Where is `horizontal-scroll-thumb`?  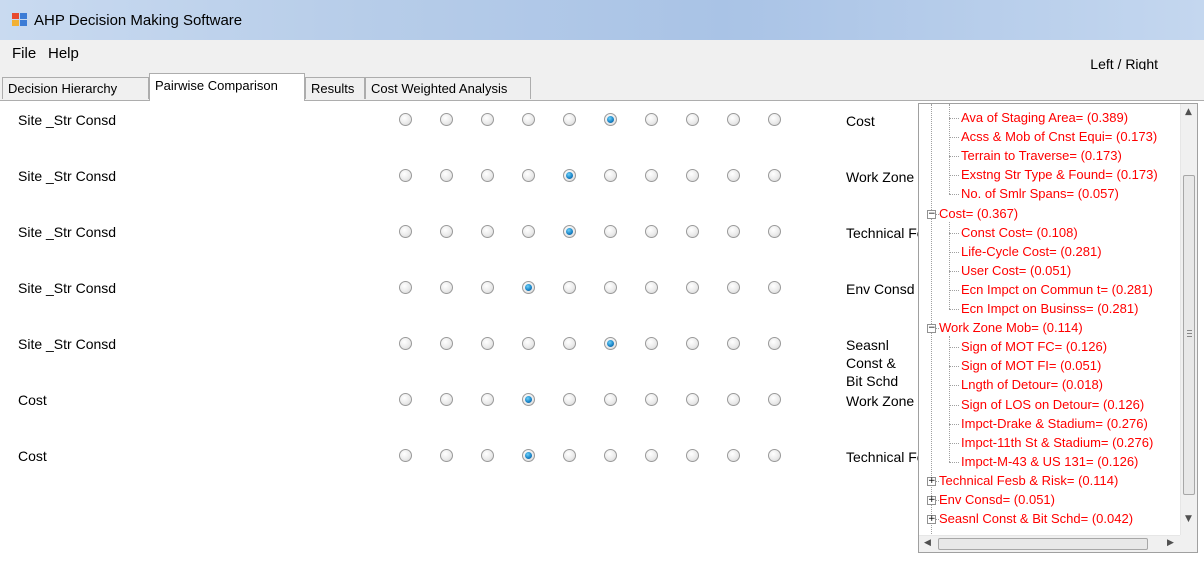
horizontal-scroll-thumb is located at coordinates (1043, 544).